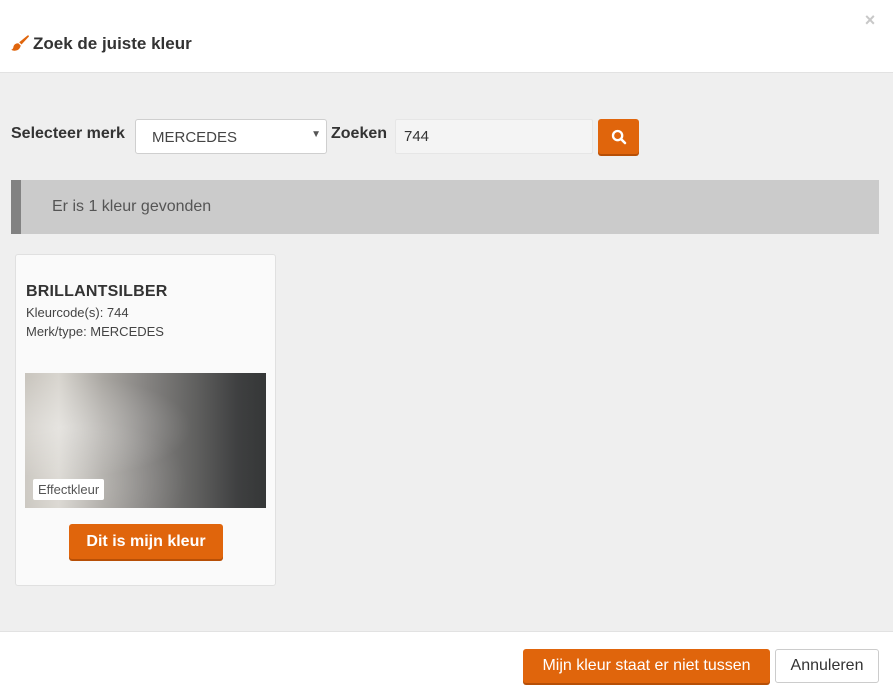 This screenshot has height=693, width=893. What do you see at coordinates (494, 136) in the screenshot?
I see `search-input` at bounding box center [494, 136].